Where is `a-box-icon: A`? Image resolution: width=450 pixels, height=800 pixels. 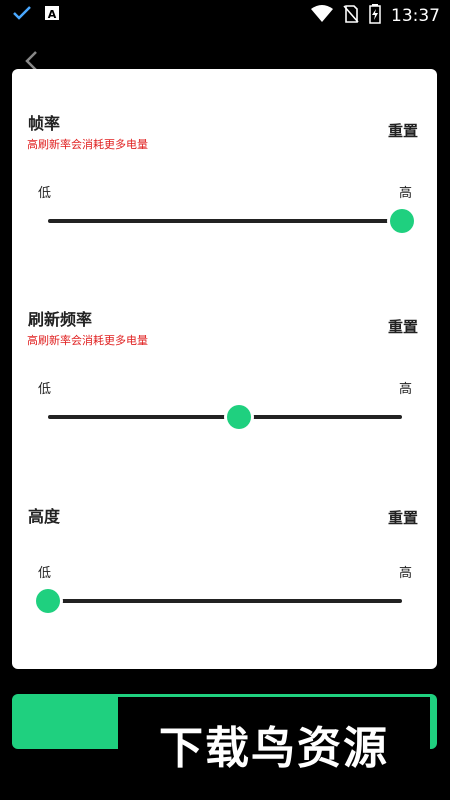 a-box-icon: A is located at coordinates (52, 15).